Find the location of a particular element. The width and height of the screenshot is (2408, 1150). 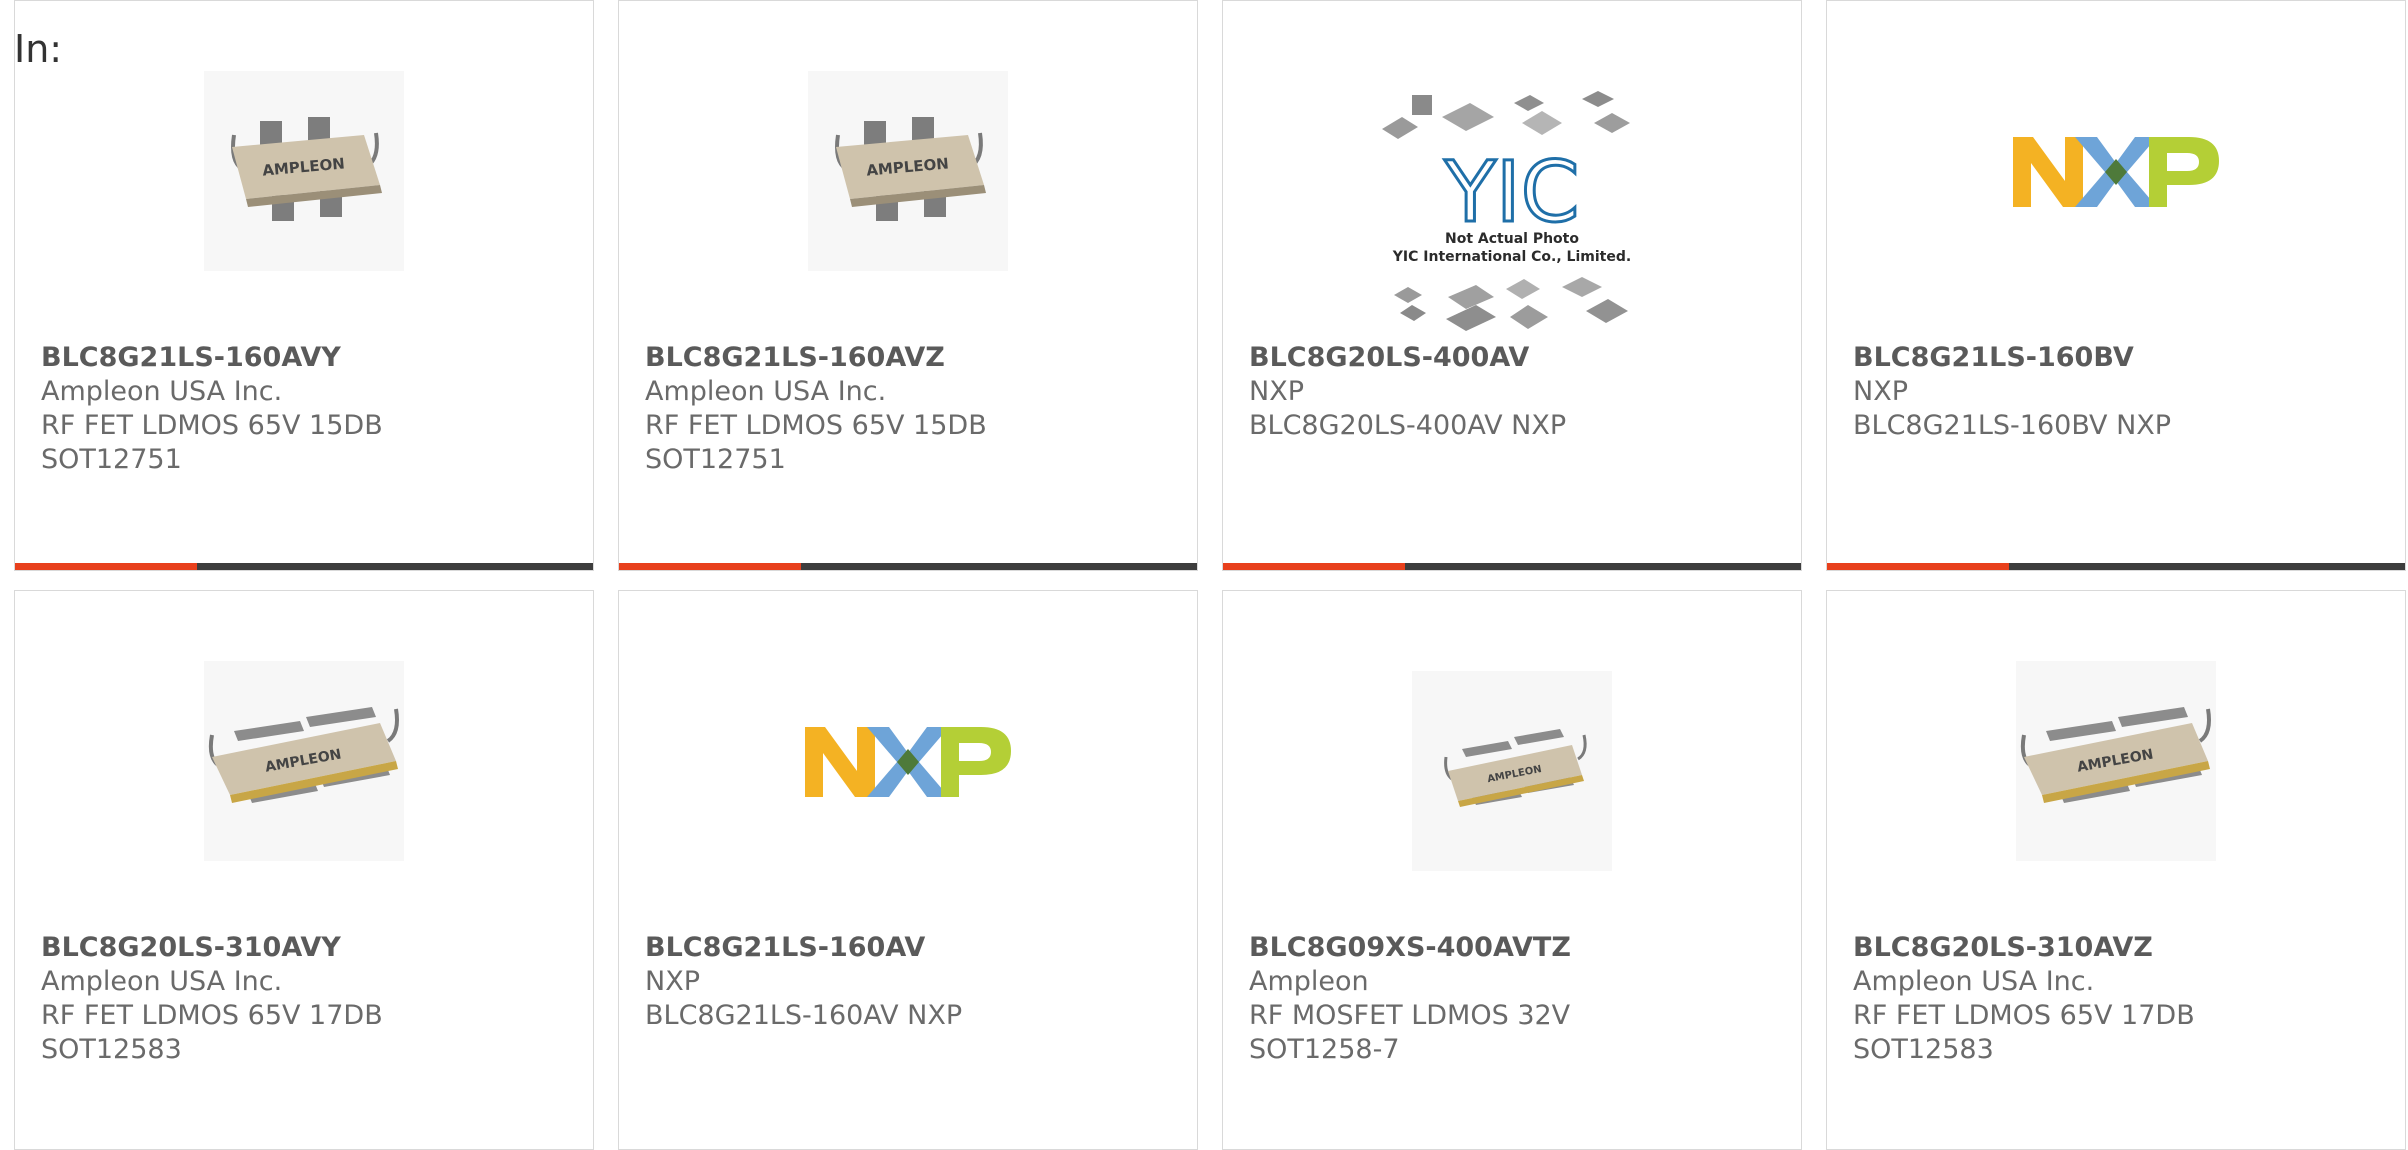

description: RF MOSFET LDMOS 32V is located at coordinates (1410, 1015).